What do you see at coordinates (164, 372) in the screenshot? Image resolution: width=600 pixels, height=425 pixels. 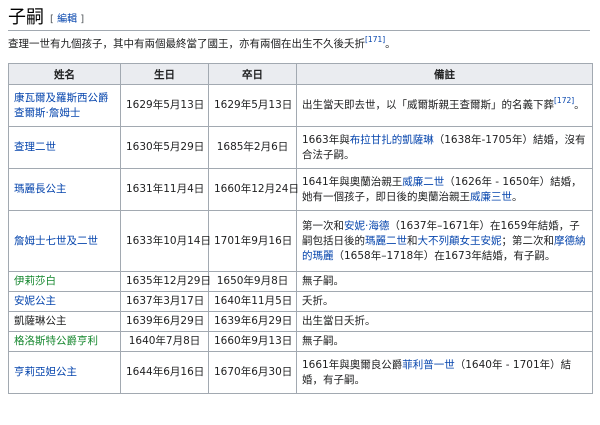 I see `birth-cell: 1644年6月16日` at bounding box center [164, 372].